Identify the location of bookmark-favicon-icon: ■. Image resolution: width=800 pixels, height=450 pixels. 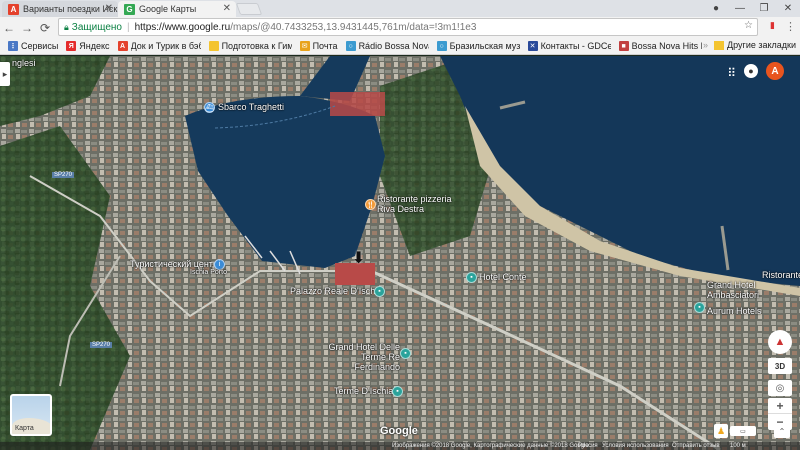
(623, 46).